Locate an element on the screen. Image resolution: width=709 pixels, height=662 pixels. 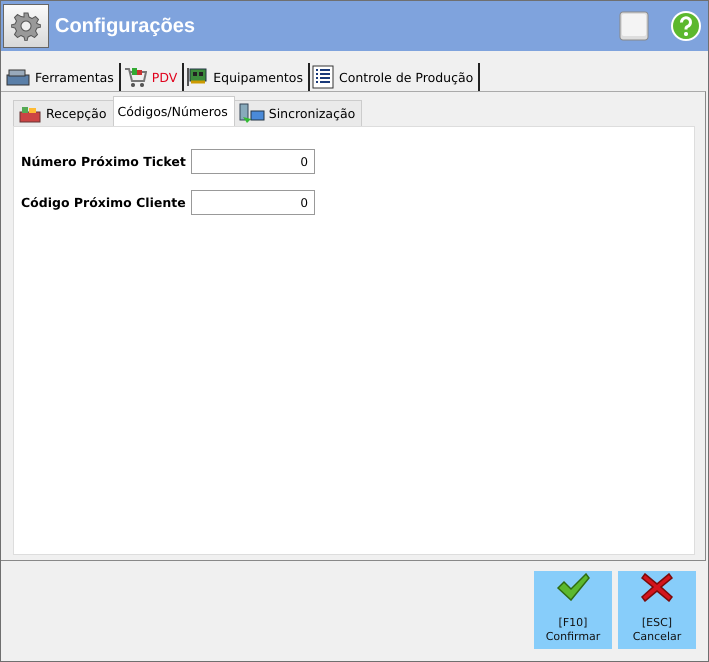
confirm-button: [F10] Confirmar is located at coordinates (573, 610).